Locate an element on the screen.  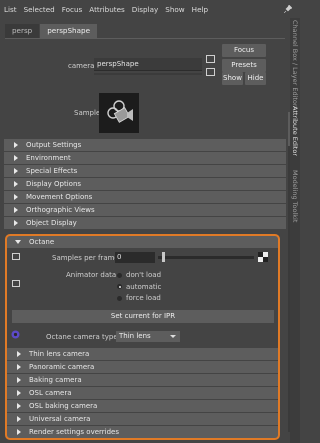
menu-list: List is located at coordinates (10, 9).